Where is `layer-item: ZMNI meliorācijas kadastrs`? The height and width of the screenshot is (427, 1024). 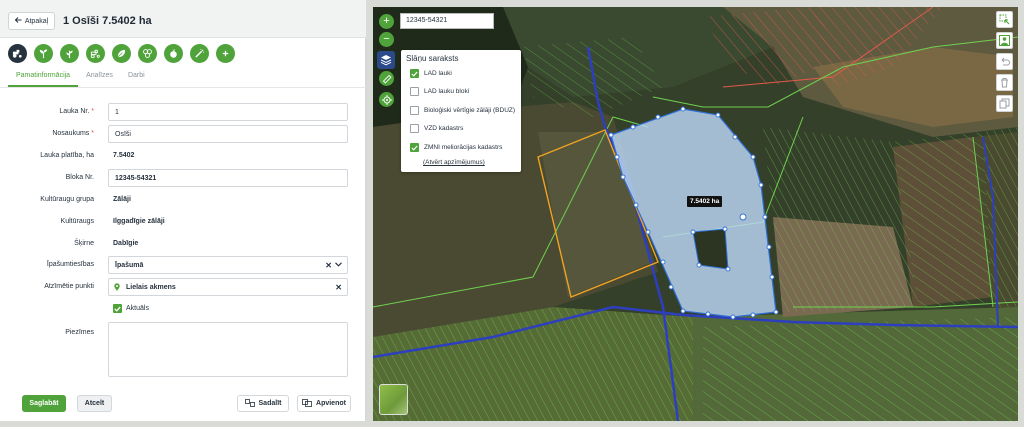 layer-item: ZMNI meliorācijas kadastrs is located at coordinates (456, 147).